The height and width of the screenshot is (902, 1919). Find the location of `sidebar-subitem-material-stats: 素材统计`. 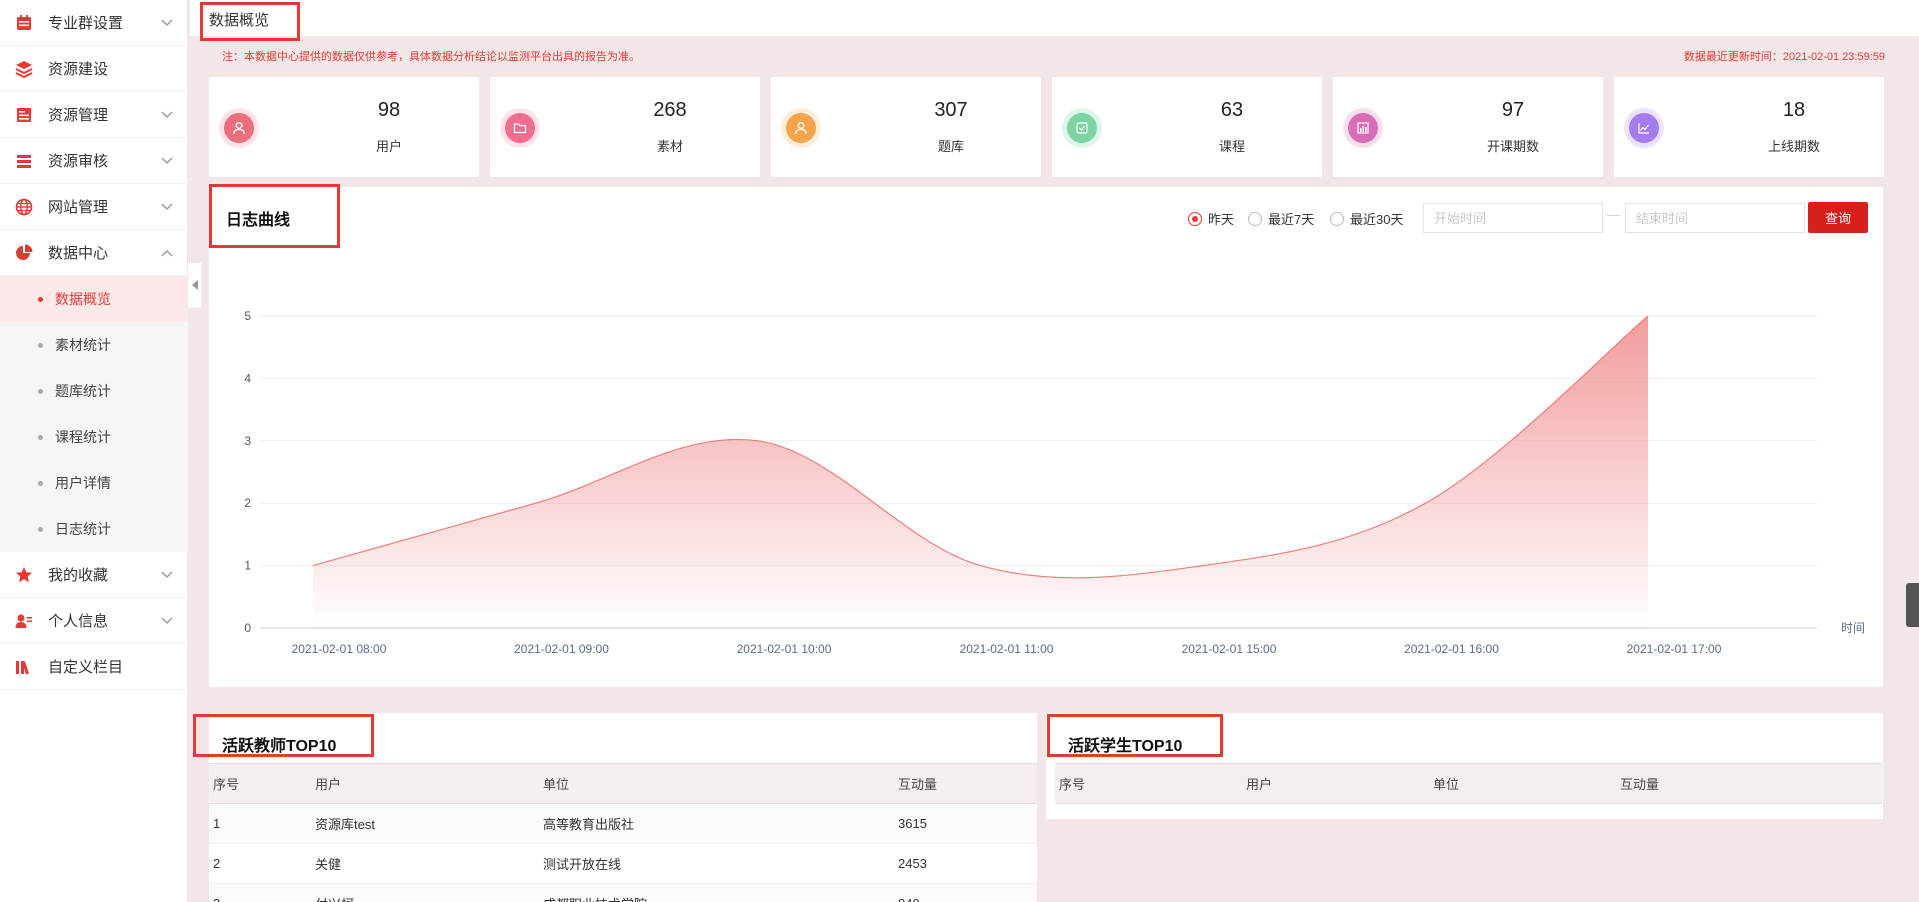

sidebar-subitem-material-stats: 素材统计 is located at coordinates (94, 345).